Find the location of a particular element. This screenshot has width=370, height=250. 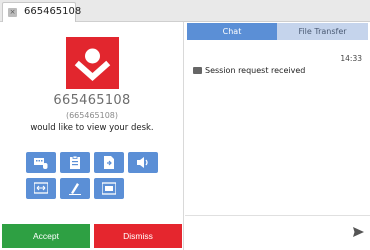

keyboard-mouse-toggle is located at coordinates (41, 162).